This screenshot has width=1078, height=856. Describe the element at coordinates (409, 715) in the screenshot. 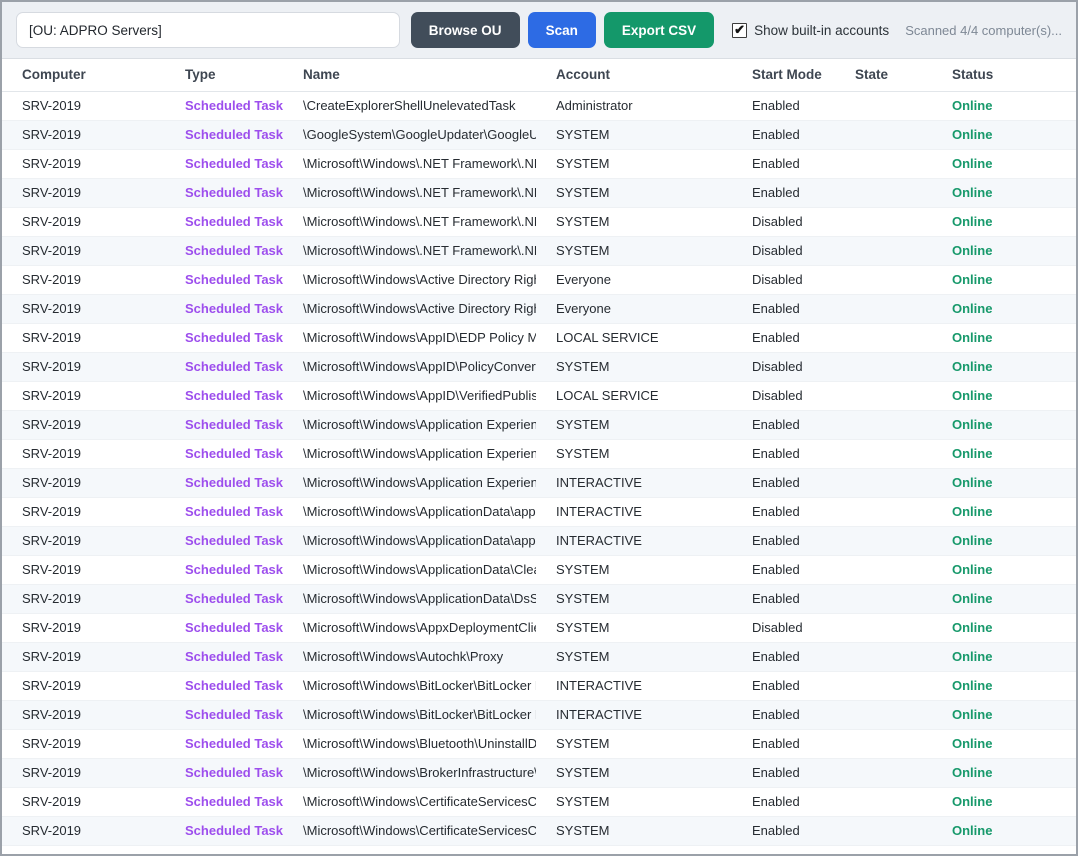

I see `cell-name: \Microsoft\Windows\BitLocker\BitLocker M` at that location.